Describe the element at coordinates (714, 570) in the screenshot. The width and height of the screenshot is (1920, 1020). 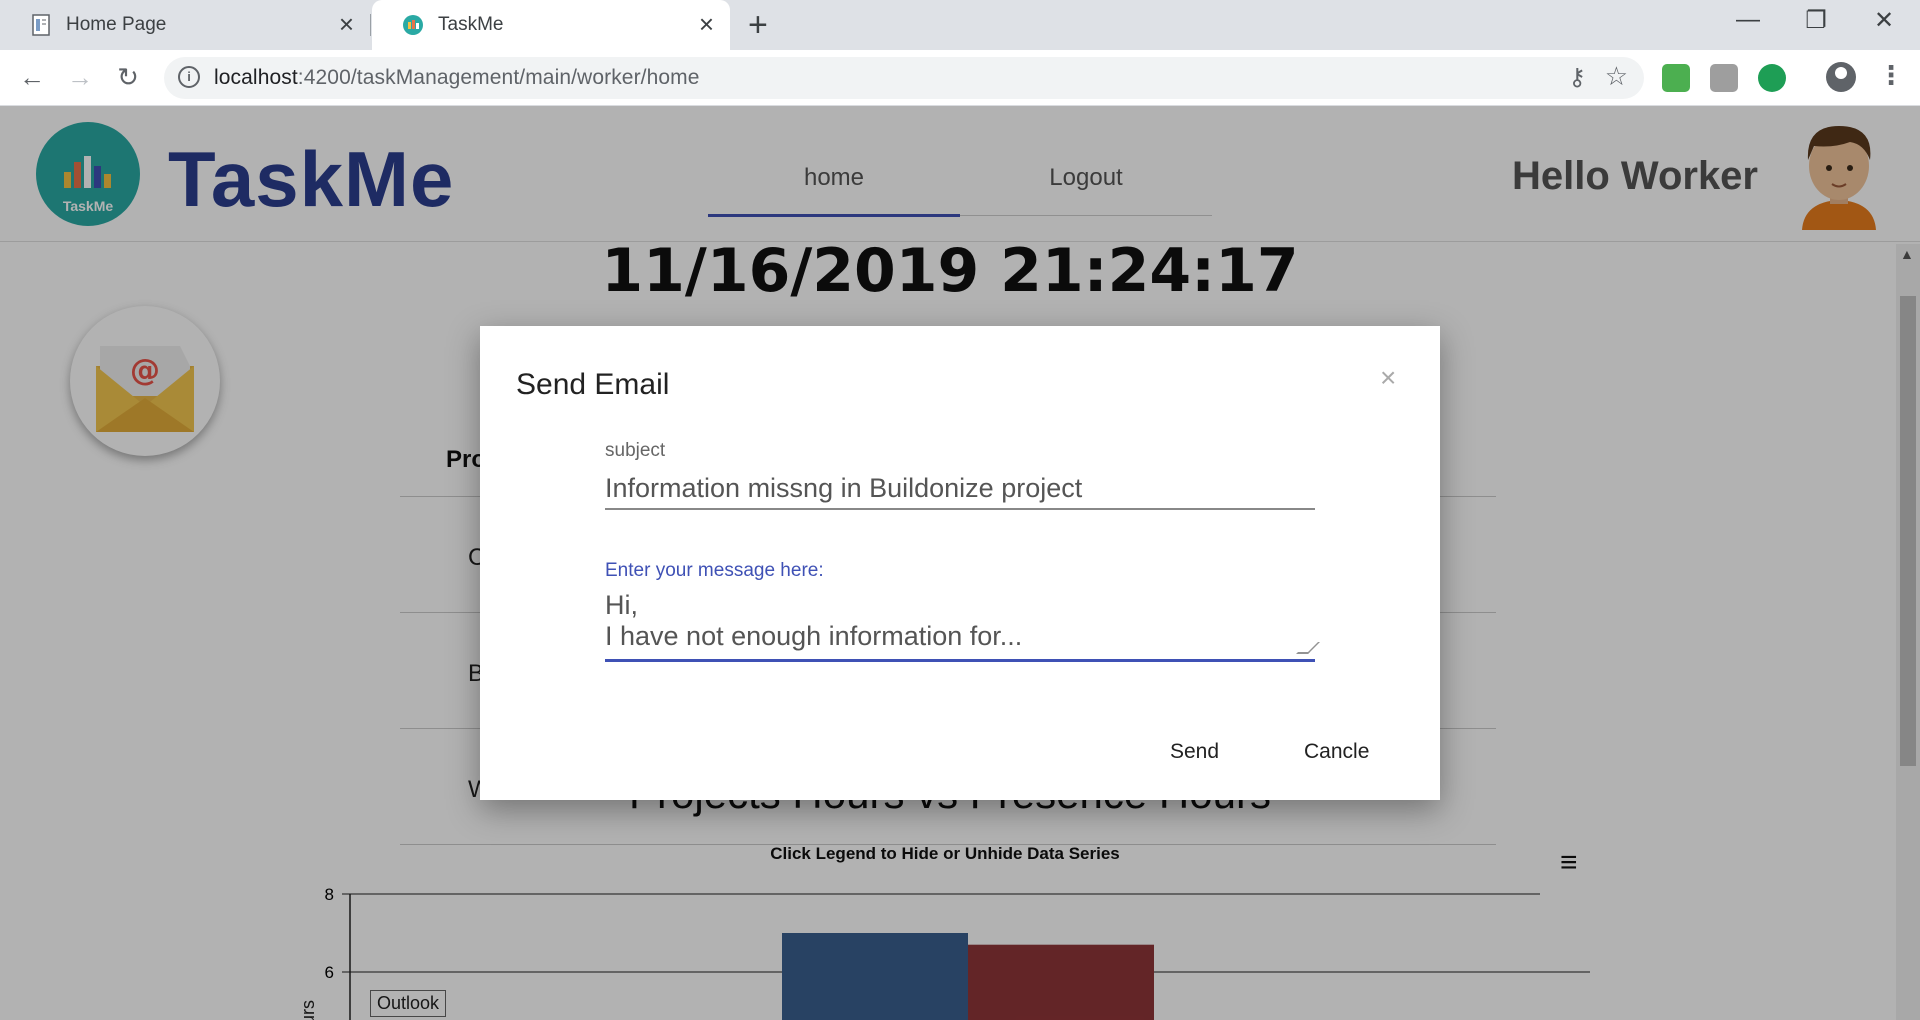
I see `message-label: Enter your message here:` at that location.